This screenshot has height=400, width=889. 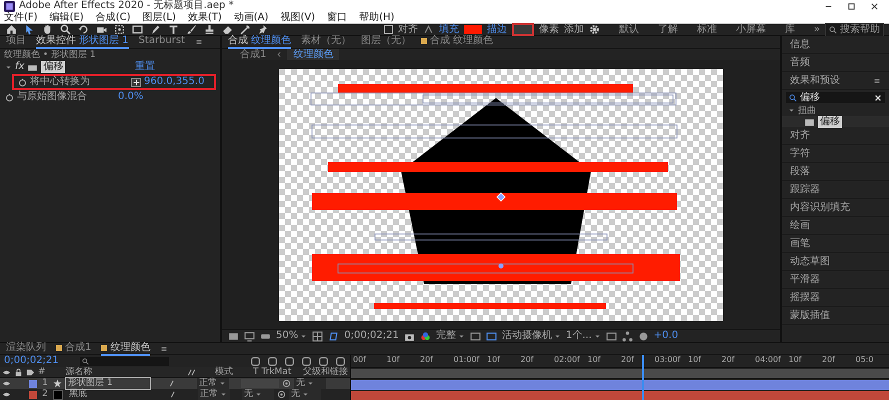 I want to click on stroke-label: 描边, so click(x=496, y=30).